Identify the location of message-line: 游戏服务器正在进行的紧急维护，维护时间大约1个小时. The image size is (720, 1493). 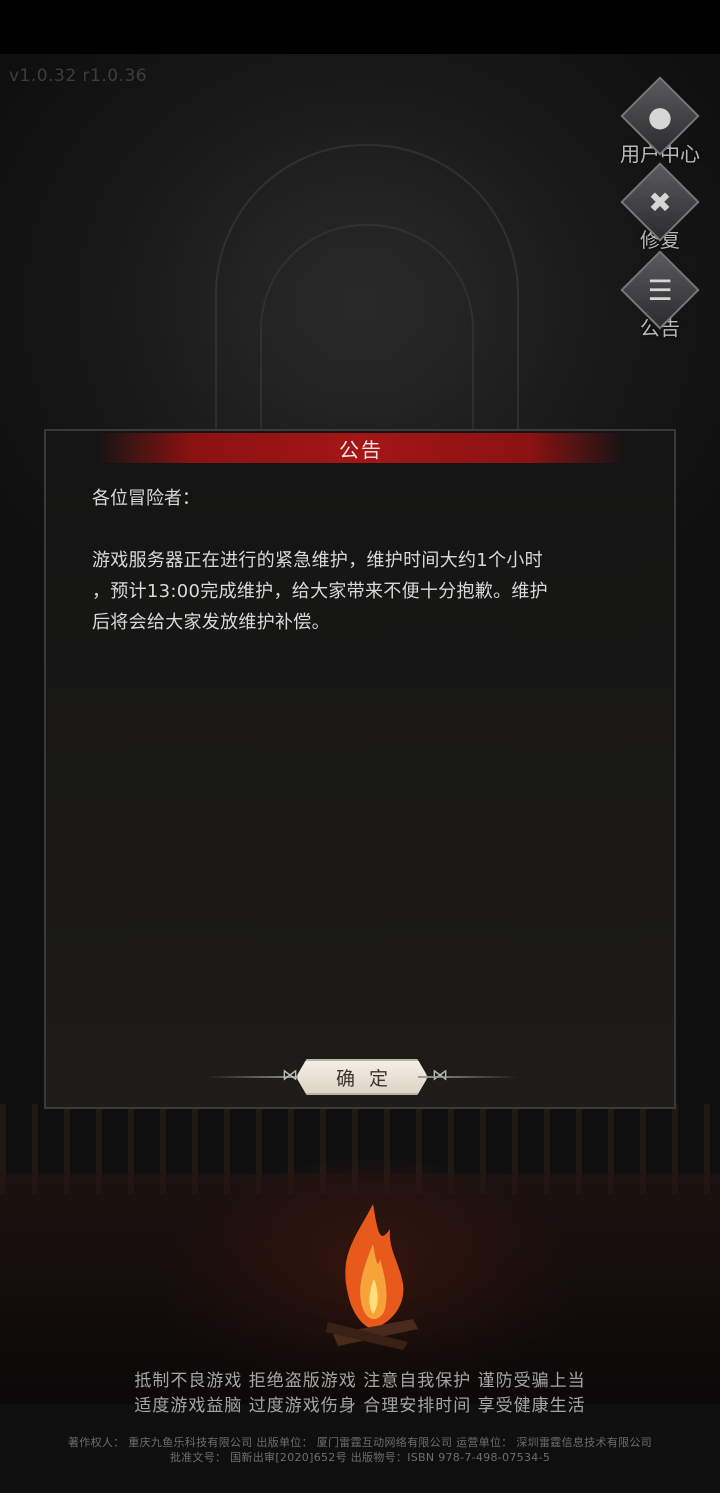
(317, 560).